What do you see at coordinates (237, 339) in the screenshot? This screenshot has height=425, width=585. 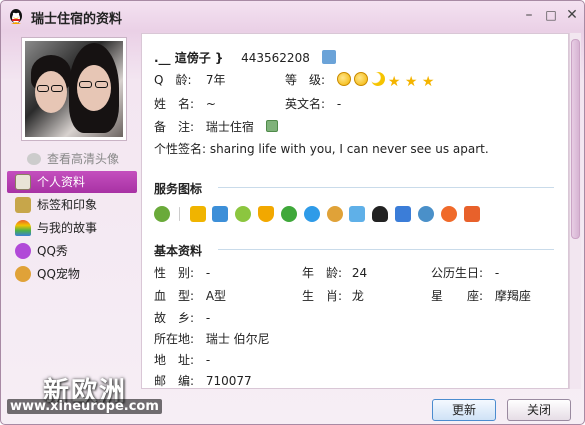 I see `location-value: 瑞士 伯尔尼` at bounding box center [237, 339].